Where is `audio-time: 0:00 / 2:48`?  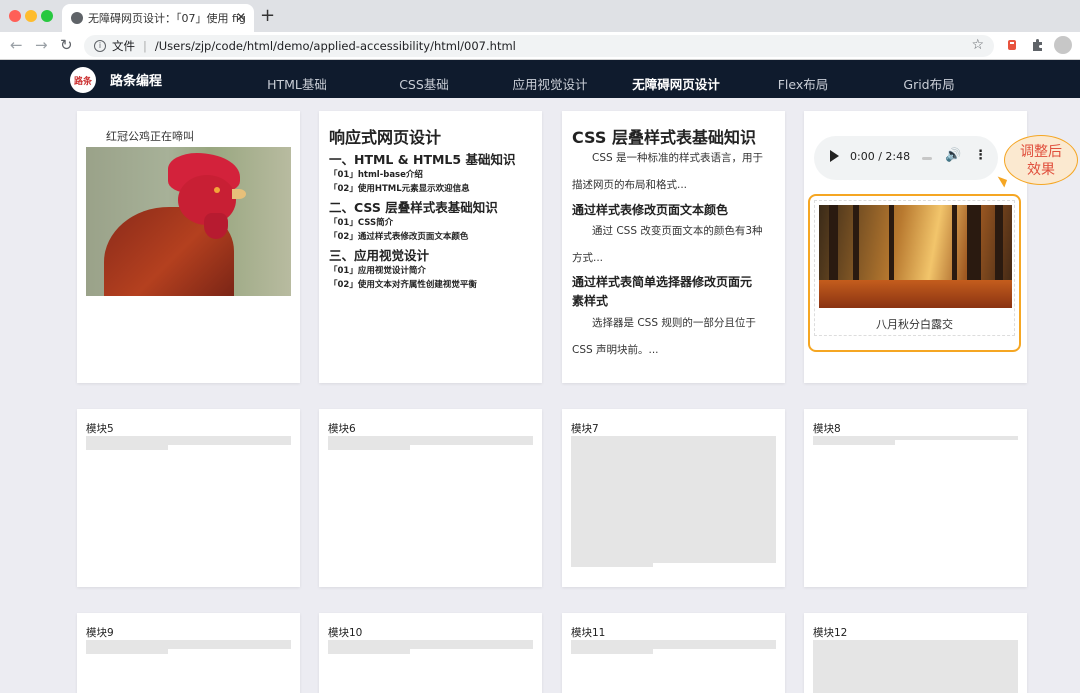
audio-time: 0:00 / 2:48 is located at coordinates (880, 156).